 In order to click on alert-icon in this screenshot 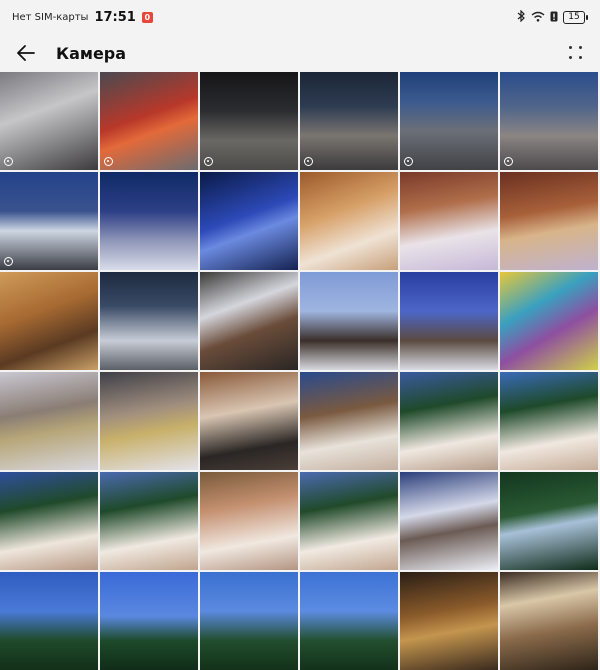, I will do `click(554, 17)`.